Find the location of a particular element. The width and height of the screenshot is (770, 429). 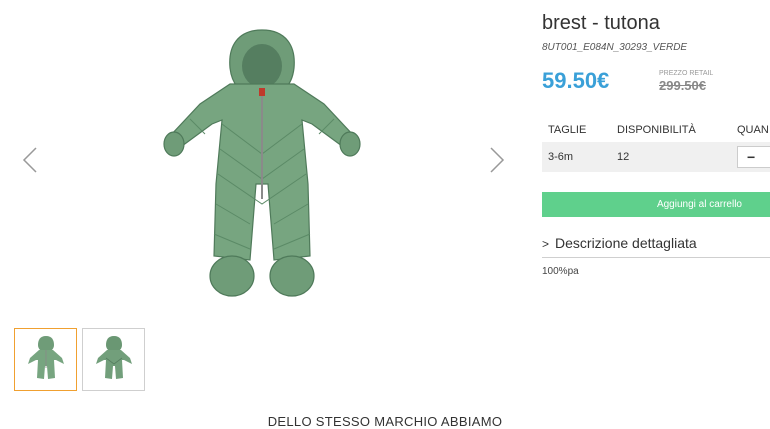

product-price: 59.50€ is located at coordinates (576, 80).